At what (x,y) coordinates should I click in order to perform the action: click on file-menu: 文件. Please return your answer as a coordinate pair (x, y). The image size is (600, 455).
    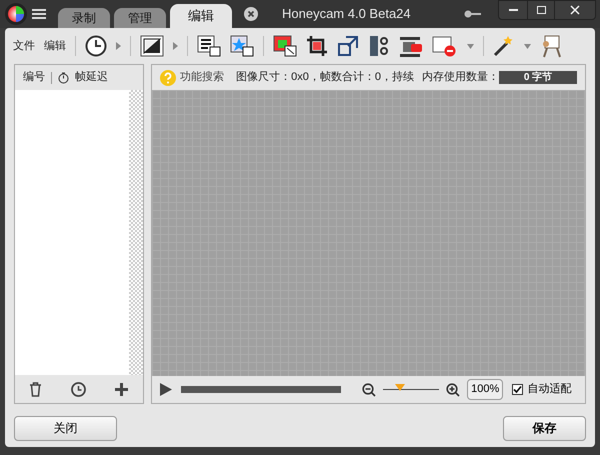
    Looking at the image, I should click on (24, 46).